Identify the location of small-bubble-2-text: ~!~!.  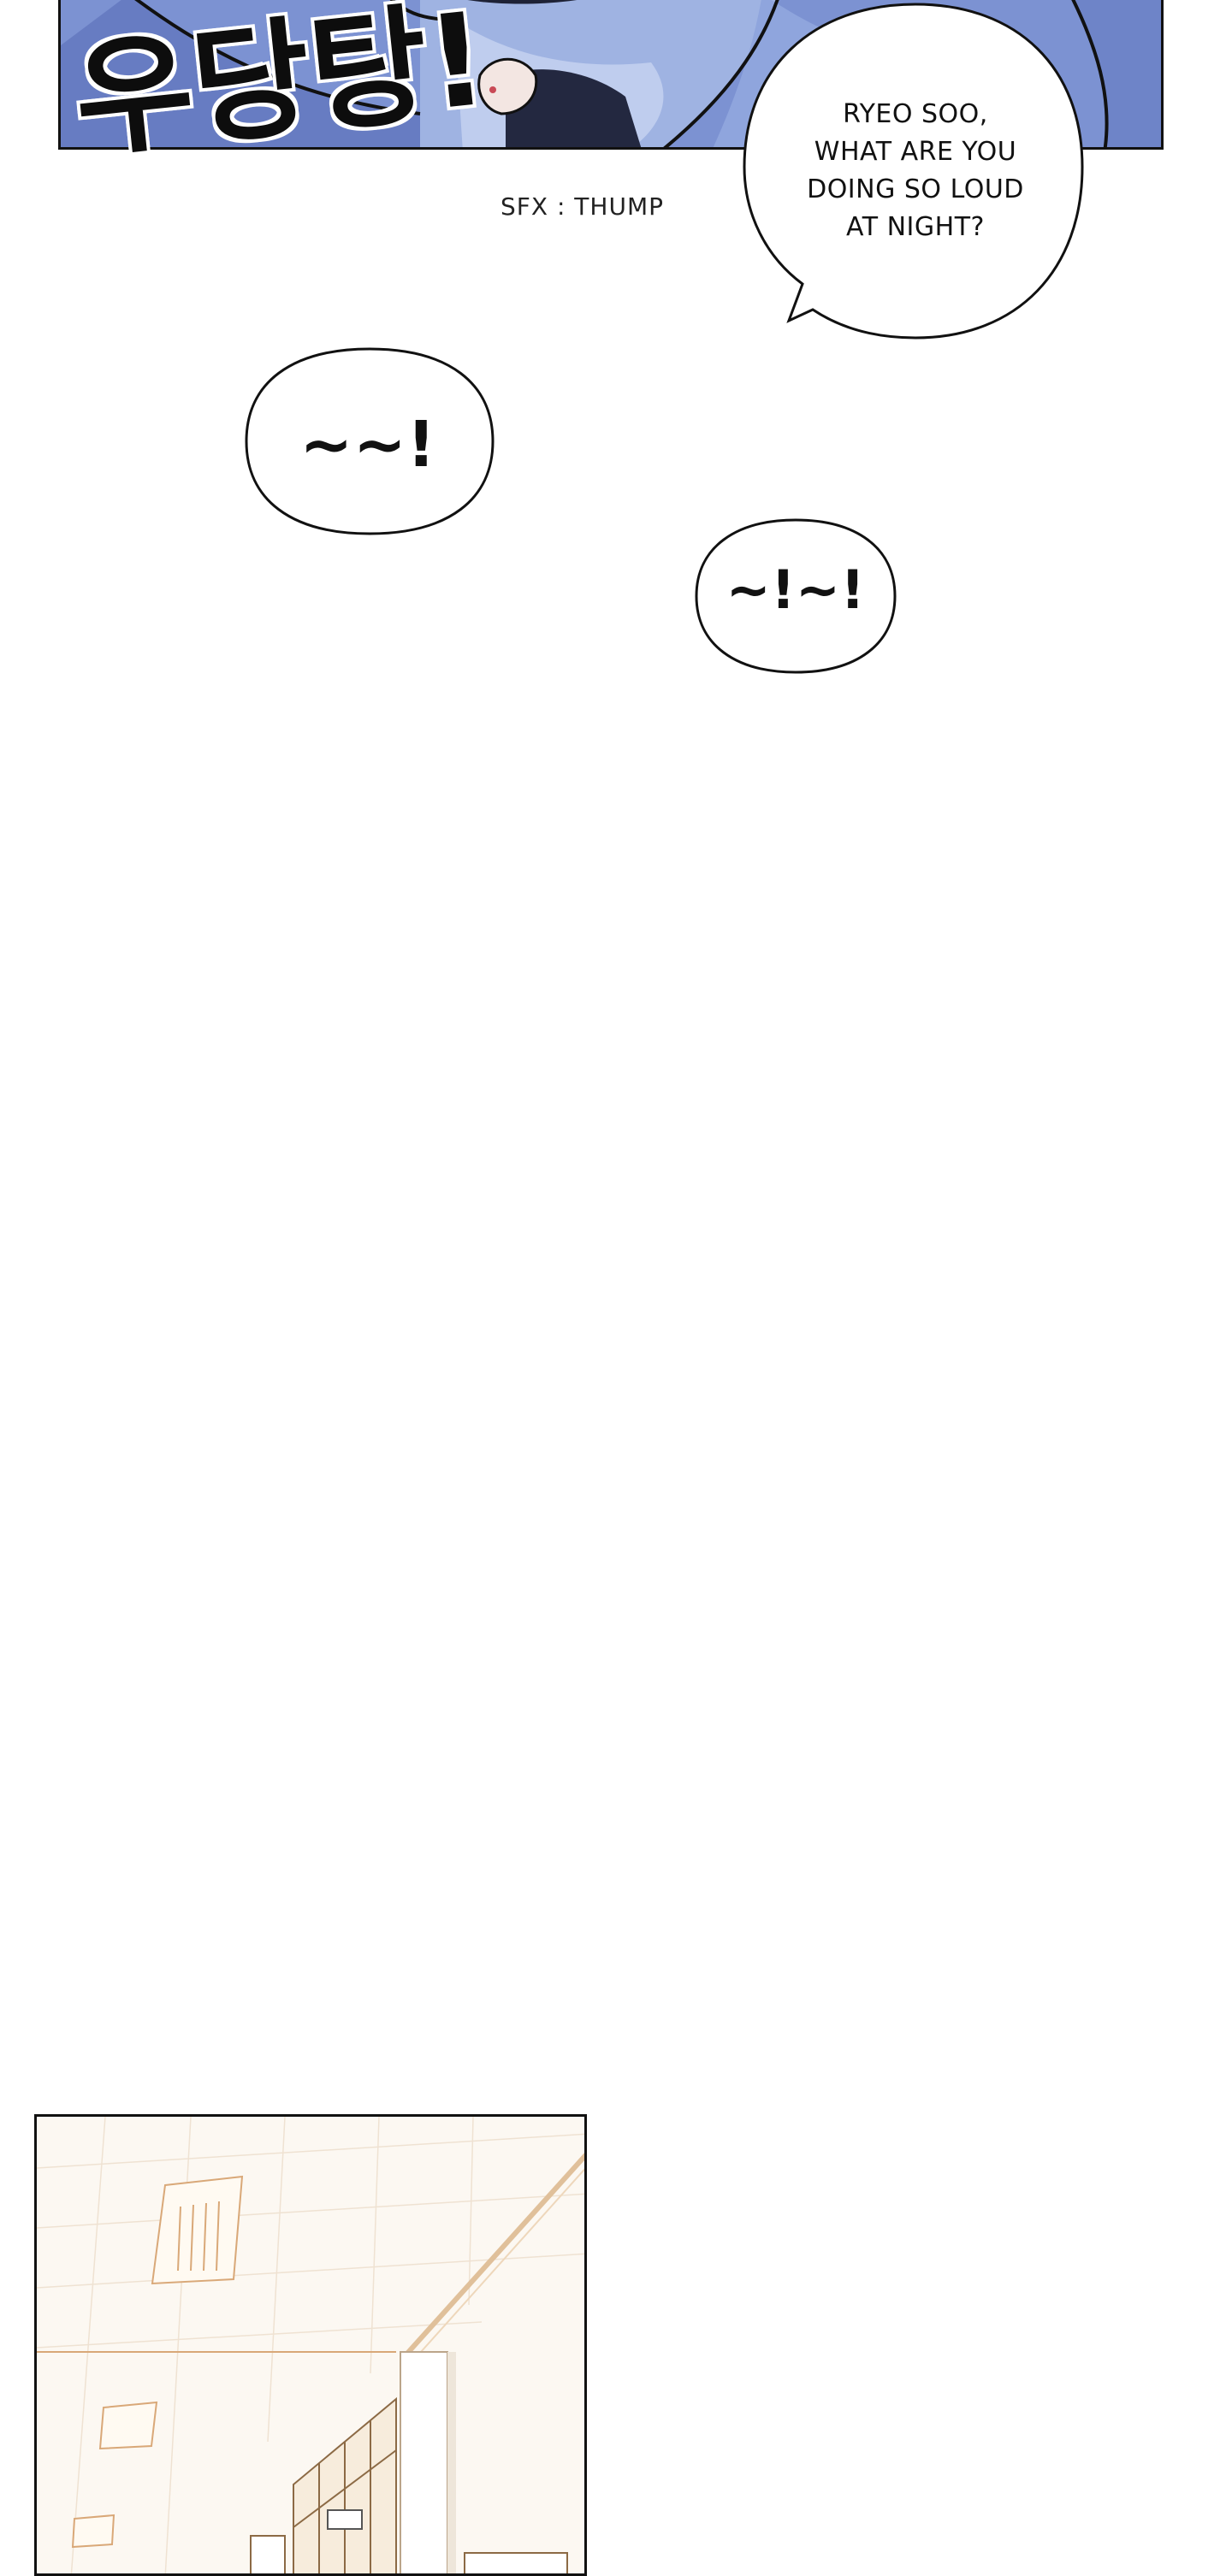
(796, 589).